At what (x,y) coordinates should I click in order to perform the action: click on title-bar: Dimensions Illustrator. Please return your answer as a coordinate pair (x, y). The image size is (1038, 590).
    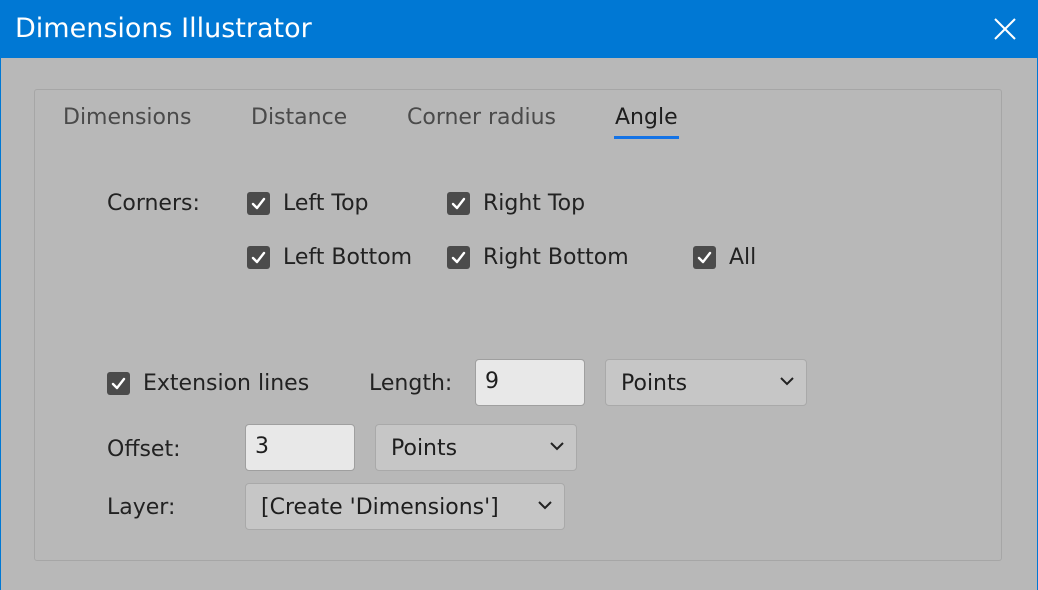
    Looking at the image, I should click on (519, 29).